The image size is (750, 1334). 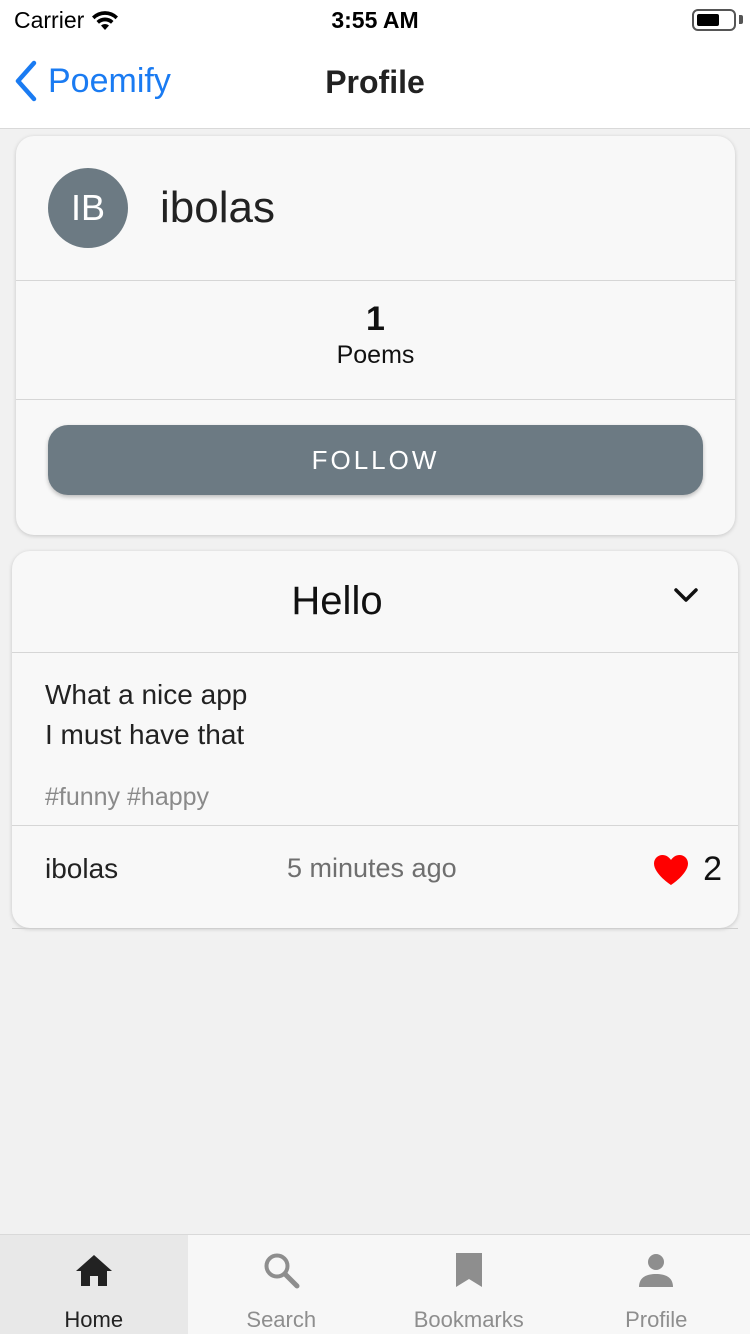 What do you see at coordinates (656, 1270) in the screenshot?
I see `person-icon` at bounding box center [656, 1270].